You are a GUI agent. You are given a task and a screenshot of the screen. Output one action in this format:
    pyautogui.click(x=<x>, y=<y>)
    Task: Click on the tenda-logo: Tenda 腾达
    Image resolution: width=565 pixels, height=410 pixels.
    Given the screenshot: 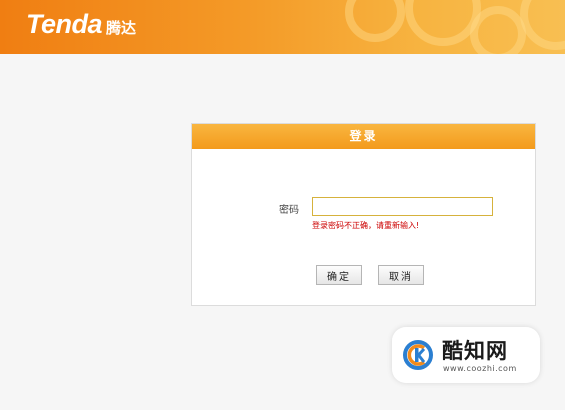 What is the action you would take?
    pyautogui.click(x=81, y=24)
    